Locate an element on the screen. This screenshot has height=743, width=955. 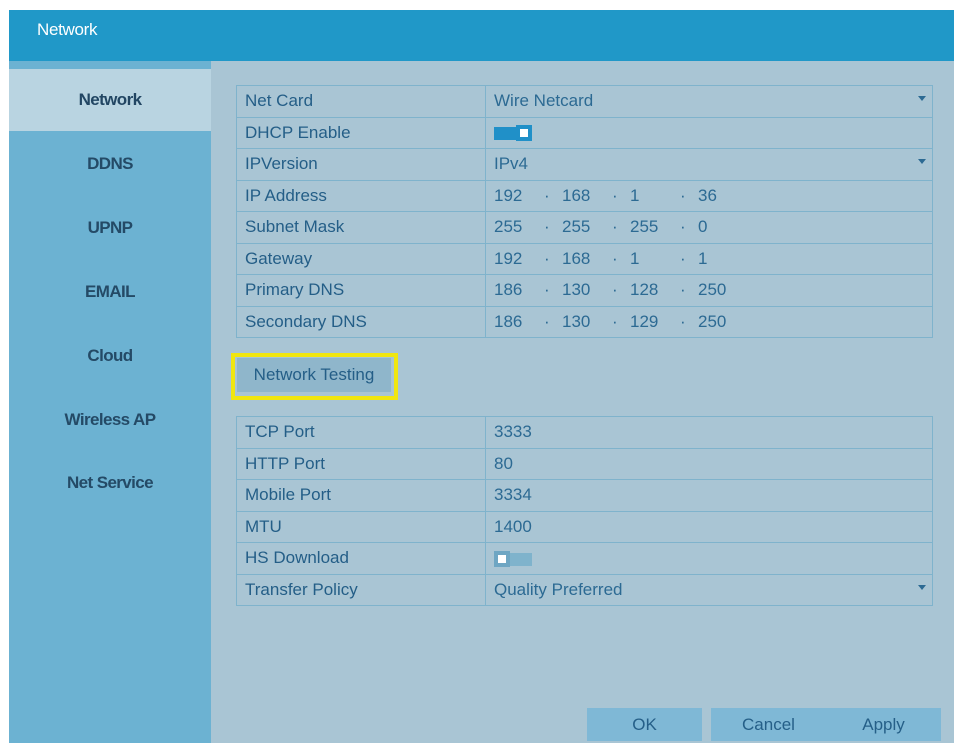
sidebar-item-network: Network is located at coordinates (110, 100).